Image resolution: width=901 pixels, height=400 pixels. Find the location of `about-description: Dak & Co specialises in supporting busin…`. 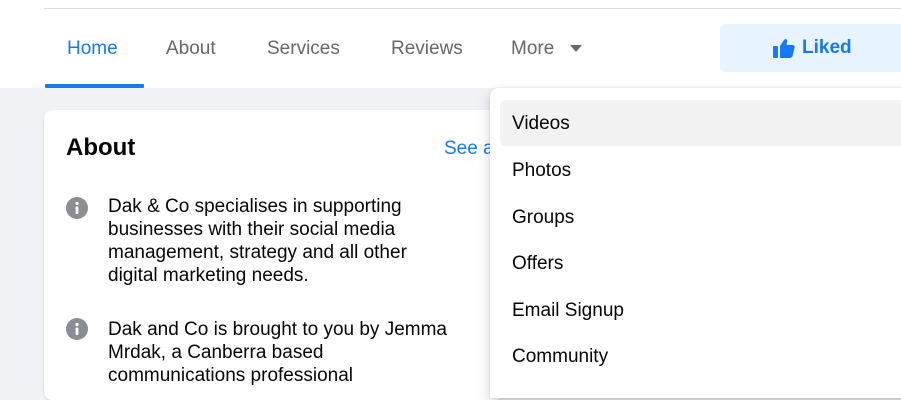

about-description: Dak & Co specialises in supporting busin… is located at coordinates (298, 241).